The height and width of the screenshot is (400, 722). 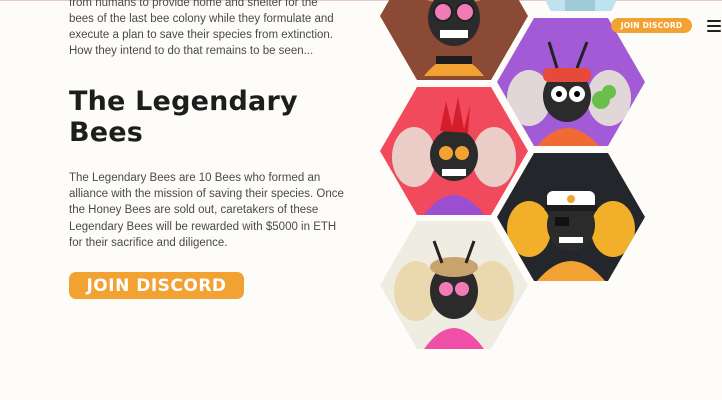 What do you see at coordinates (454, 151) in the screenshot?
I see `bee-image-mohawk` at bounding box center [454, 151].